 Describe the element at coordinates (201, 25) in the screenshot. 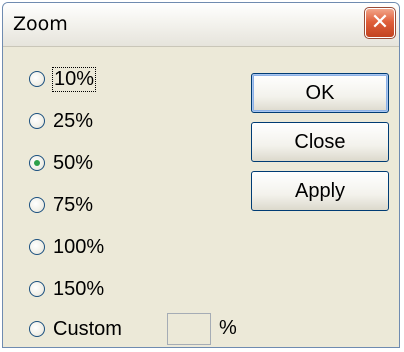

I see `title-bar: Zoom ✕` at that location.